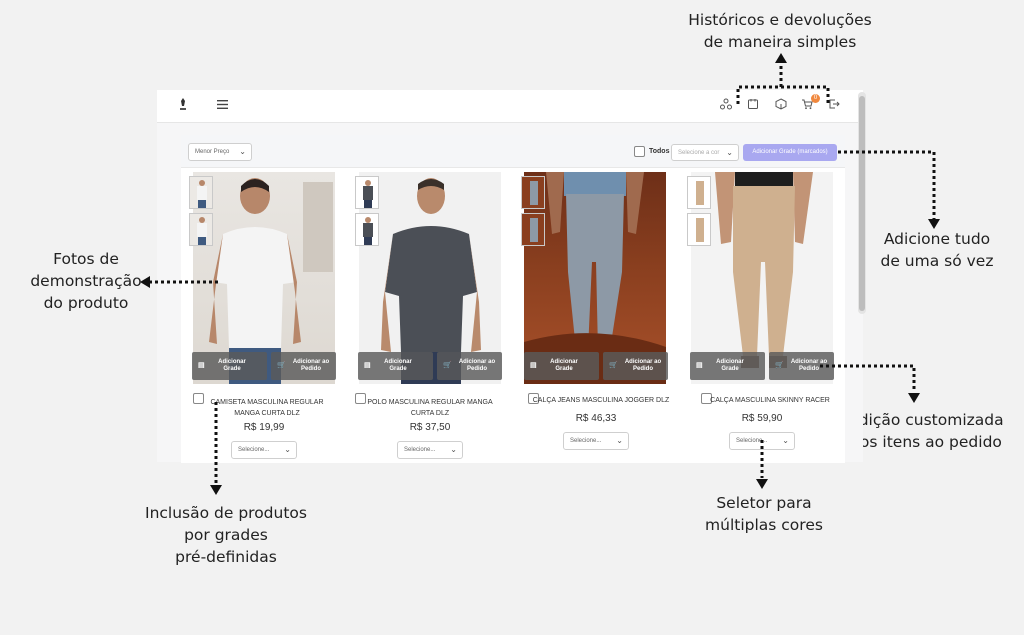  What do you see at coordinates (183, 104) in the screenshot?
I see `logo-icon` at bounding box center [183, 104].